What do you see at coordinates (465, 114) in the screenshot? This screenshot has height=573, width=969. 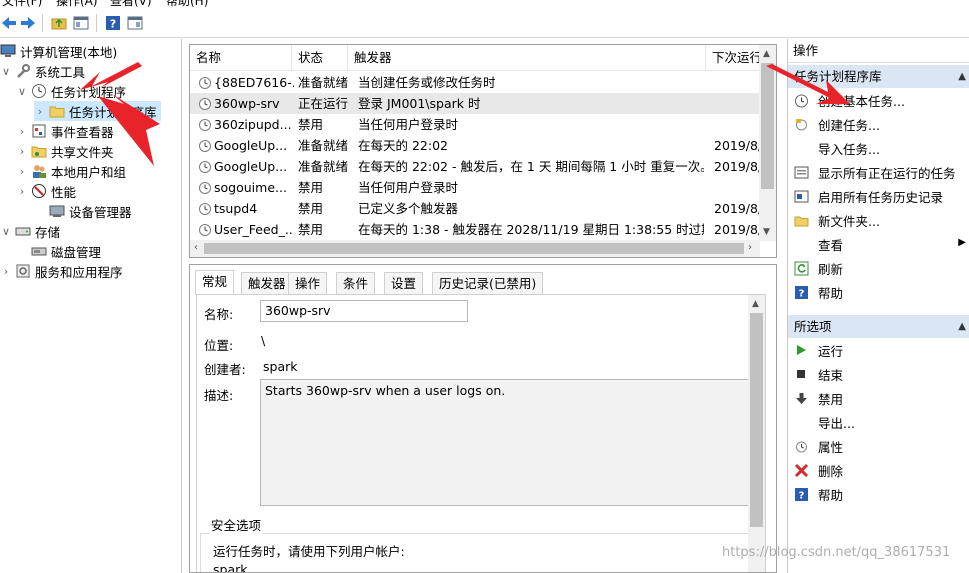 I see `annotation-arrows` at bounding box center [465, 114].